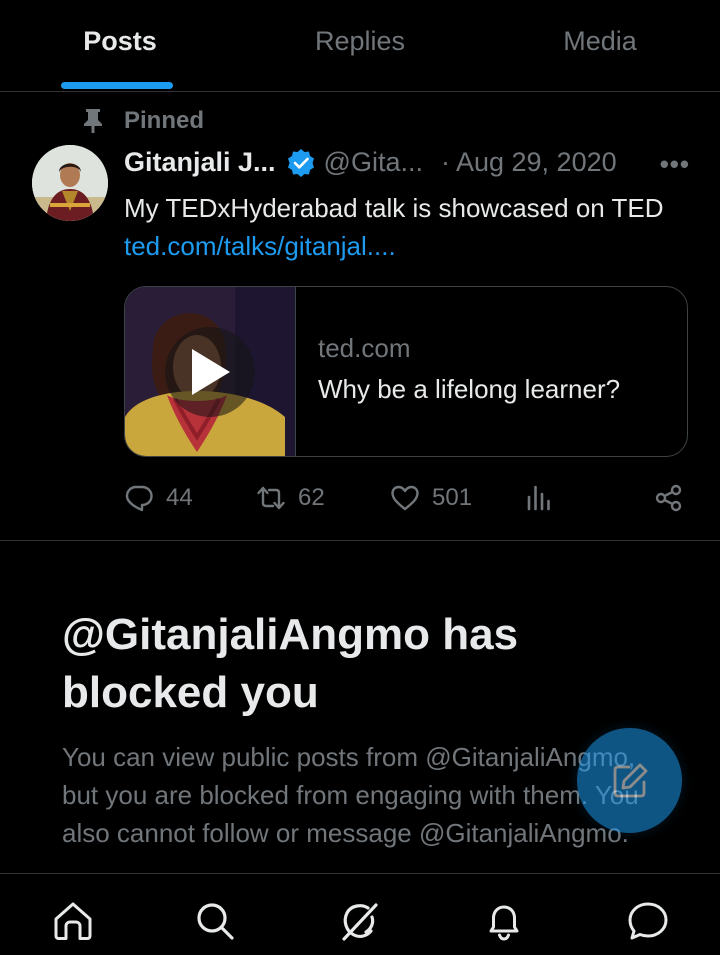 The height and width of the screenshot is (955, 720). Describe the element at coordinates (668, 498) in the screenshot. I see `share-icon` at that location.